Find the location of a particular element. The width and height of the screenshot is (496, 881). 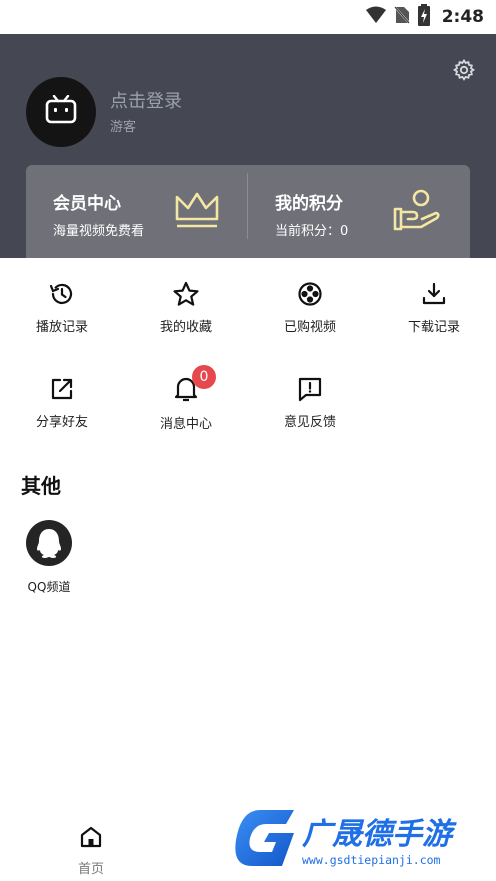

other-section-title: 其他 is located at coordinates (41, 486).